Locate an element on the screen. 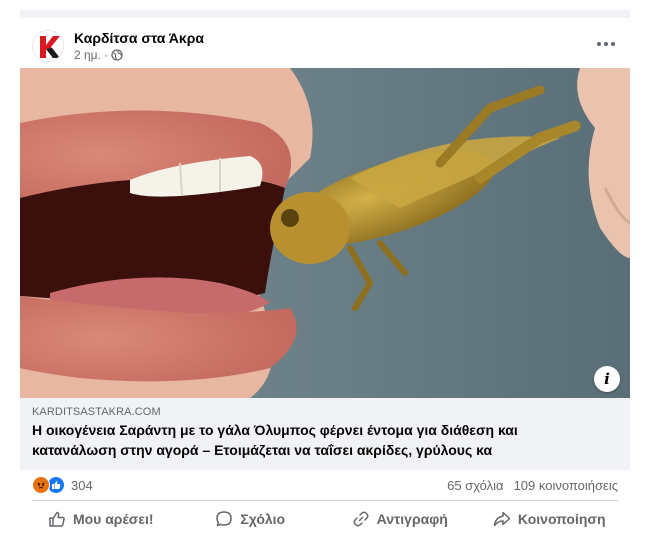  share-icon is located at coordinates (502, 519).